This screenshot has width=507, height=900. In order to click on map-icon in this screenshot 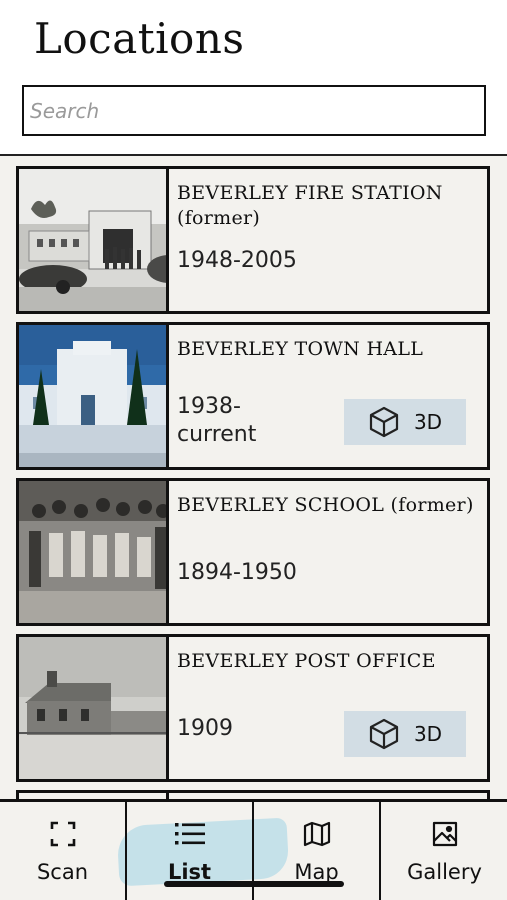, I will do `click(317, 834)`.